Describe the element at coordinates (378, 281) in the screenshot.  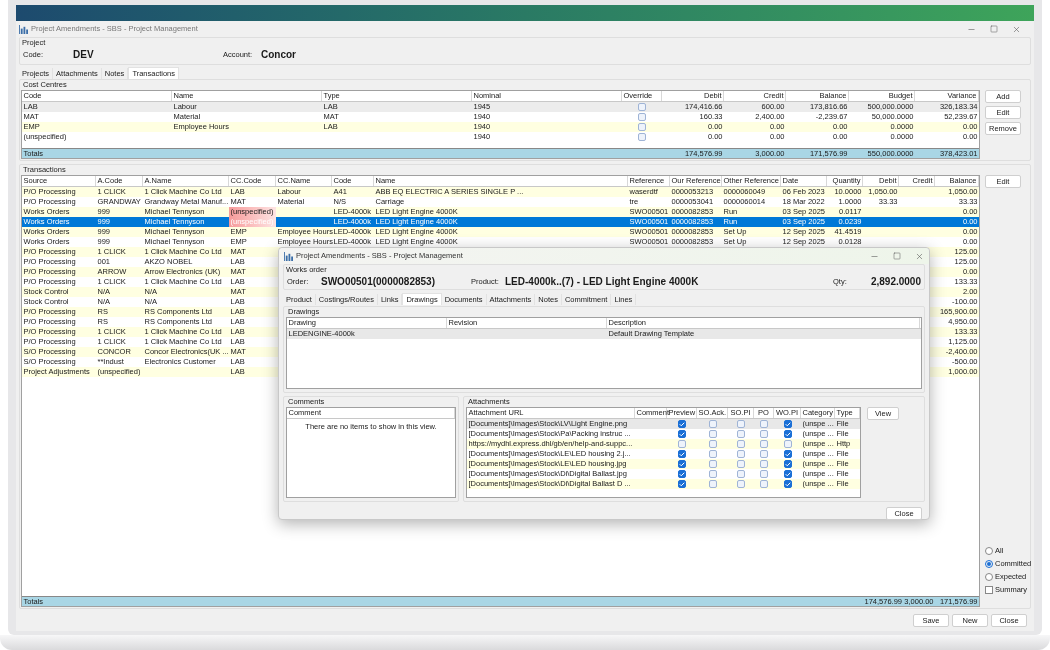
I see `order-number: SWO00501(0000082853)` at that location.